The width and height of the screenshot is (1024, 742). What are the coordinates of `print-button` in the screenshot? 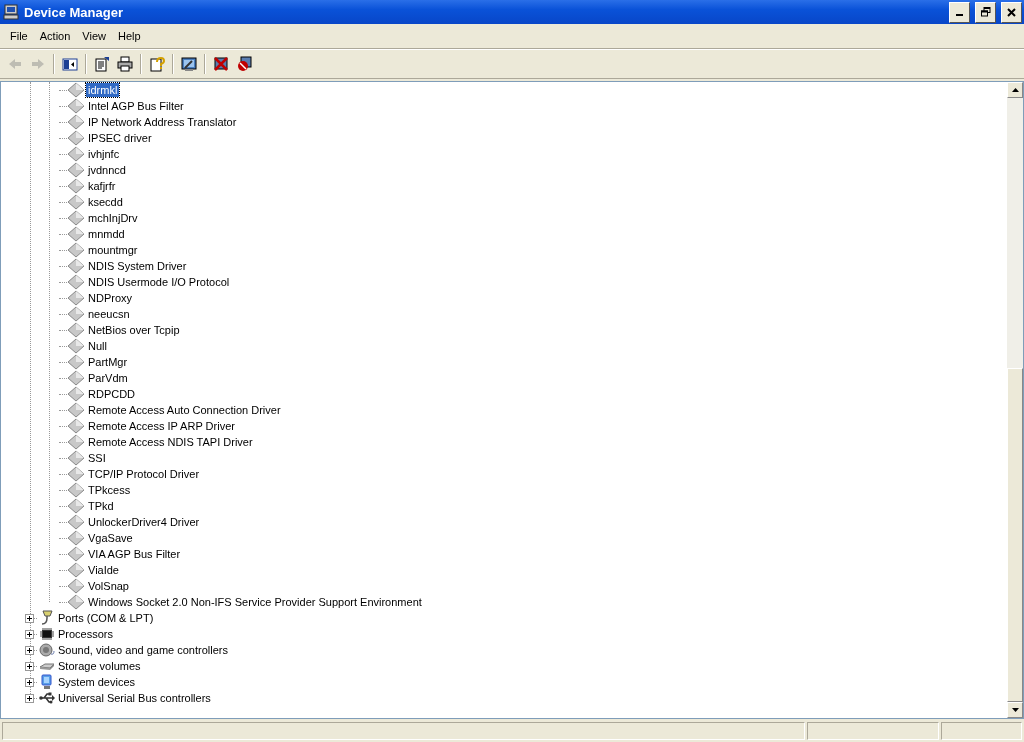 It's located at (125, 64).